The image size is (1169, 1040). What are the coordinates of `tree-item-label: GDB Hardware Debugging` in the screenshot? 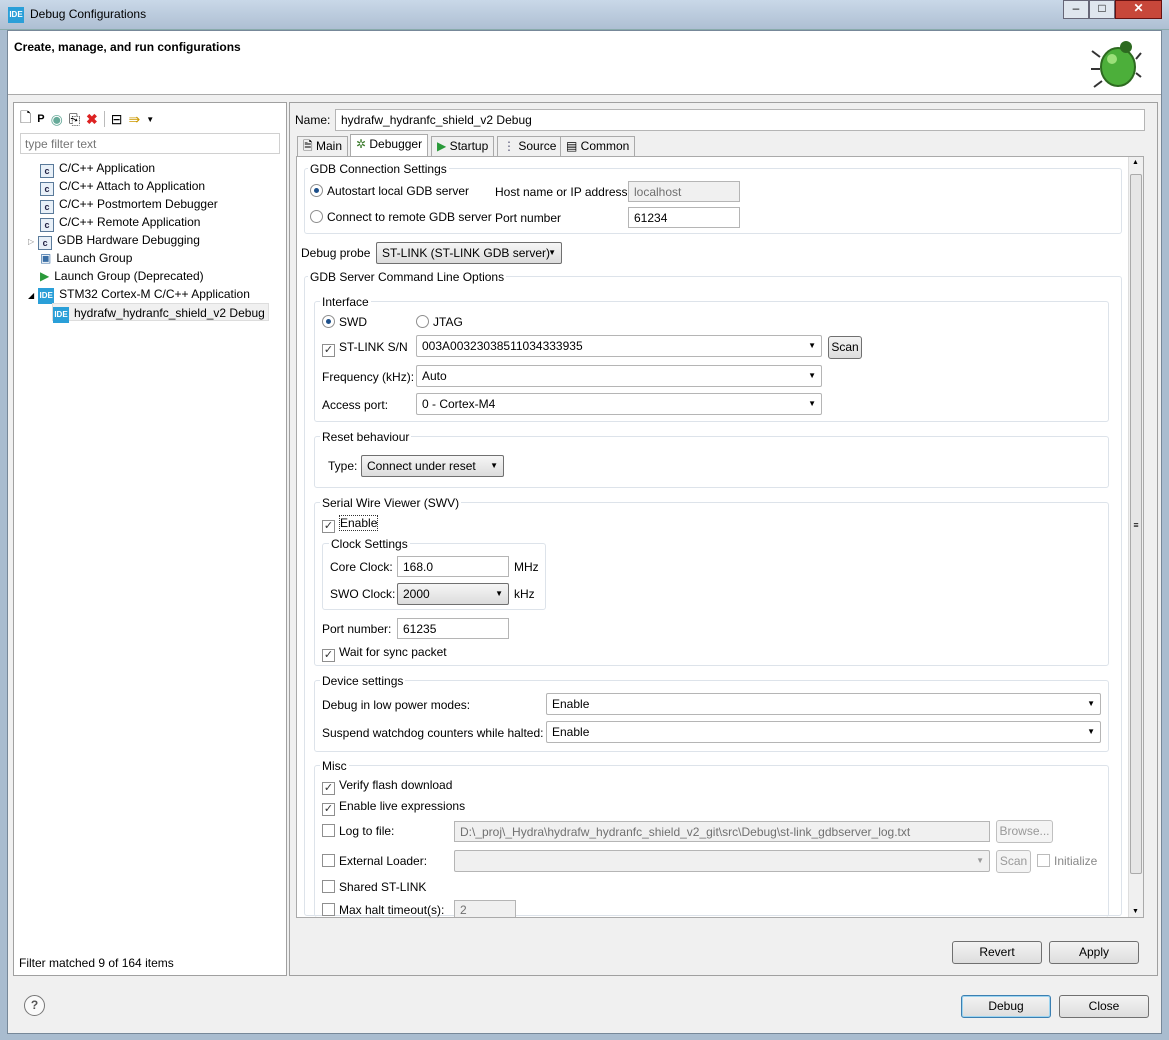 It's located at (128, 240).